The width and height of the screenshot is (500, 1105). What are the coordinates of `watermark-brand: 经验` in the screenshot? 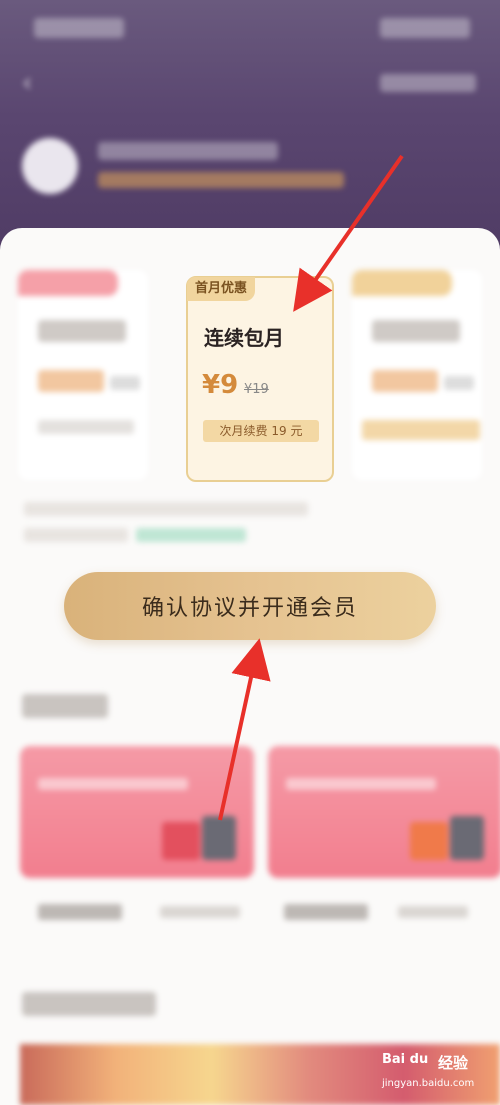 It's located at (453, 1063).